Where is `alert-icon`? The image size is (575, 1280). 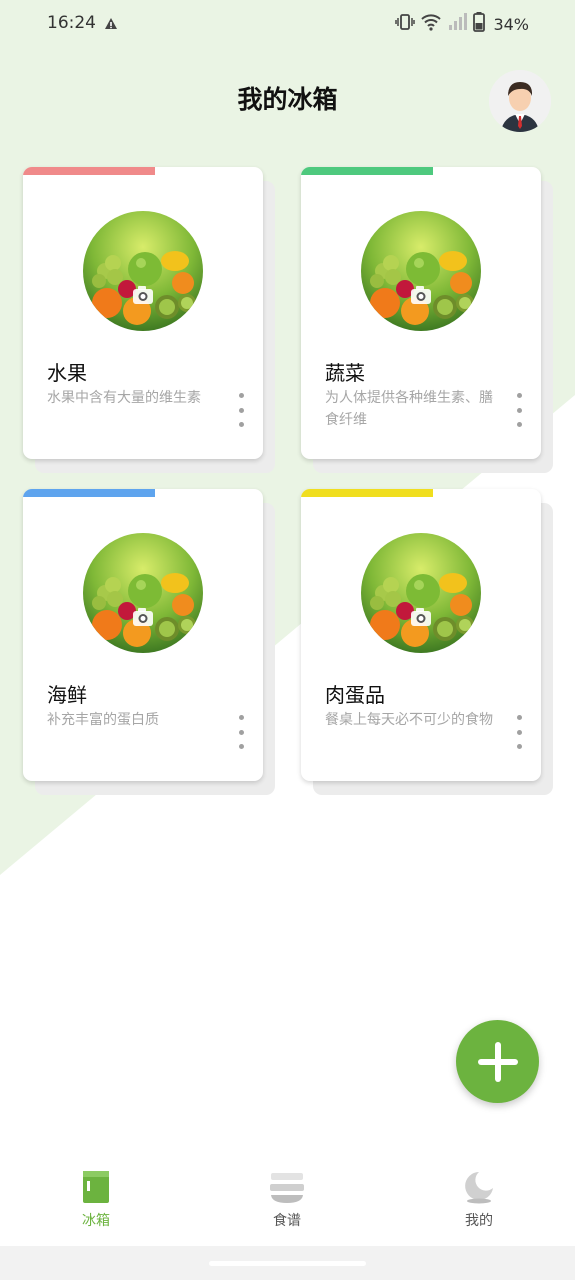 alert-icon is located at coordinates (111, 24).